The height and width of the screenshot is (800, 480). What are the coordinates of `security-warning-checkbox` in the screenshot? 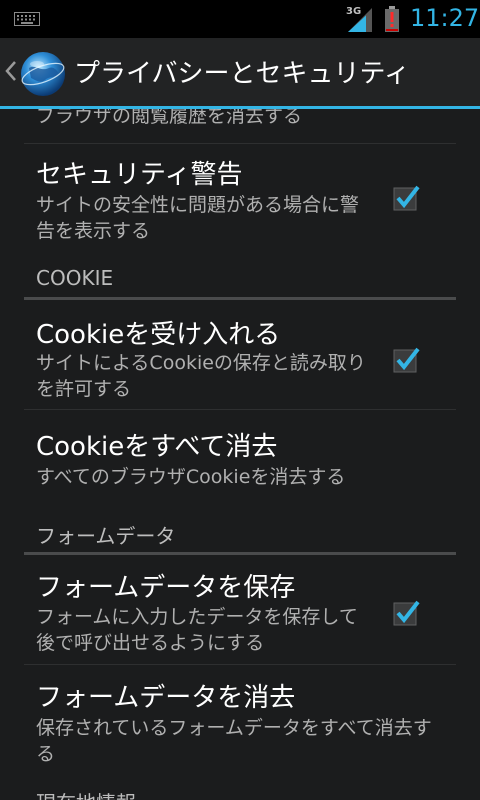 It's located at (406, 198).